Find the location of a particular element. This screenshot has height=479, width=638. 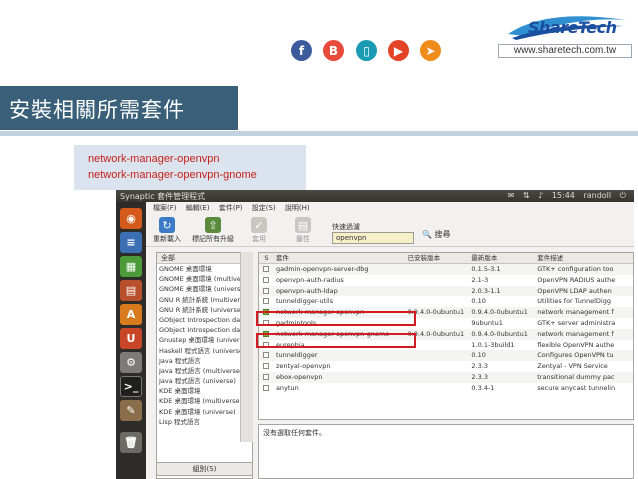

category-item: KDE 桌面環境 (multiverse) is located at coordinates (204, 401).